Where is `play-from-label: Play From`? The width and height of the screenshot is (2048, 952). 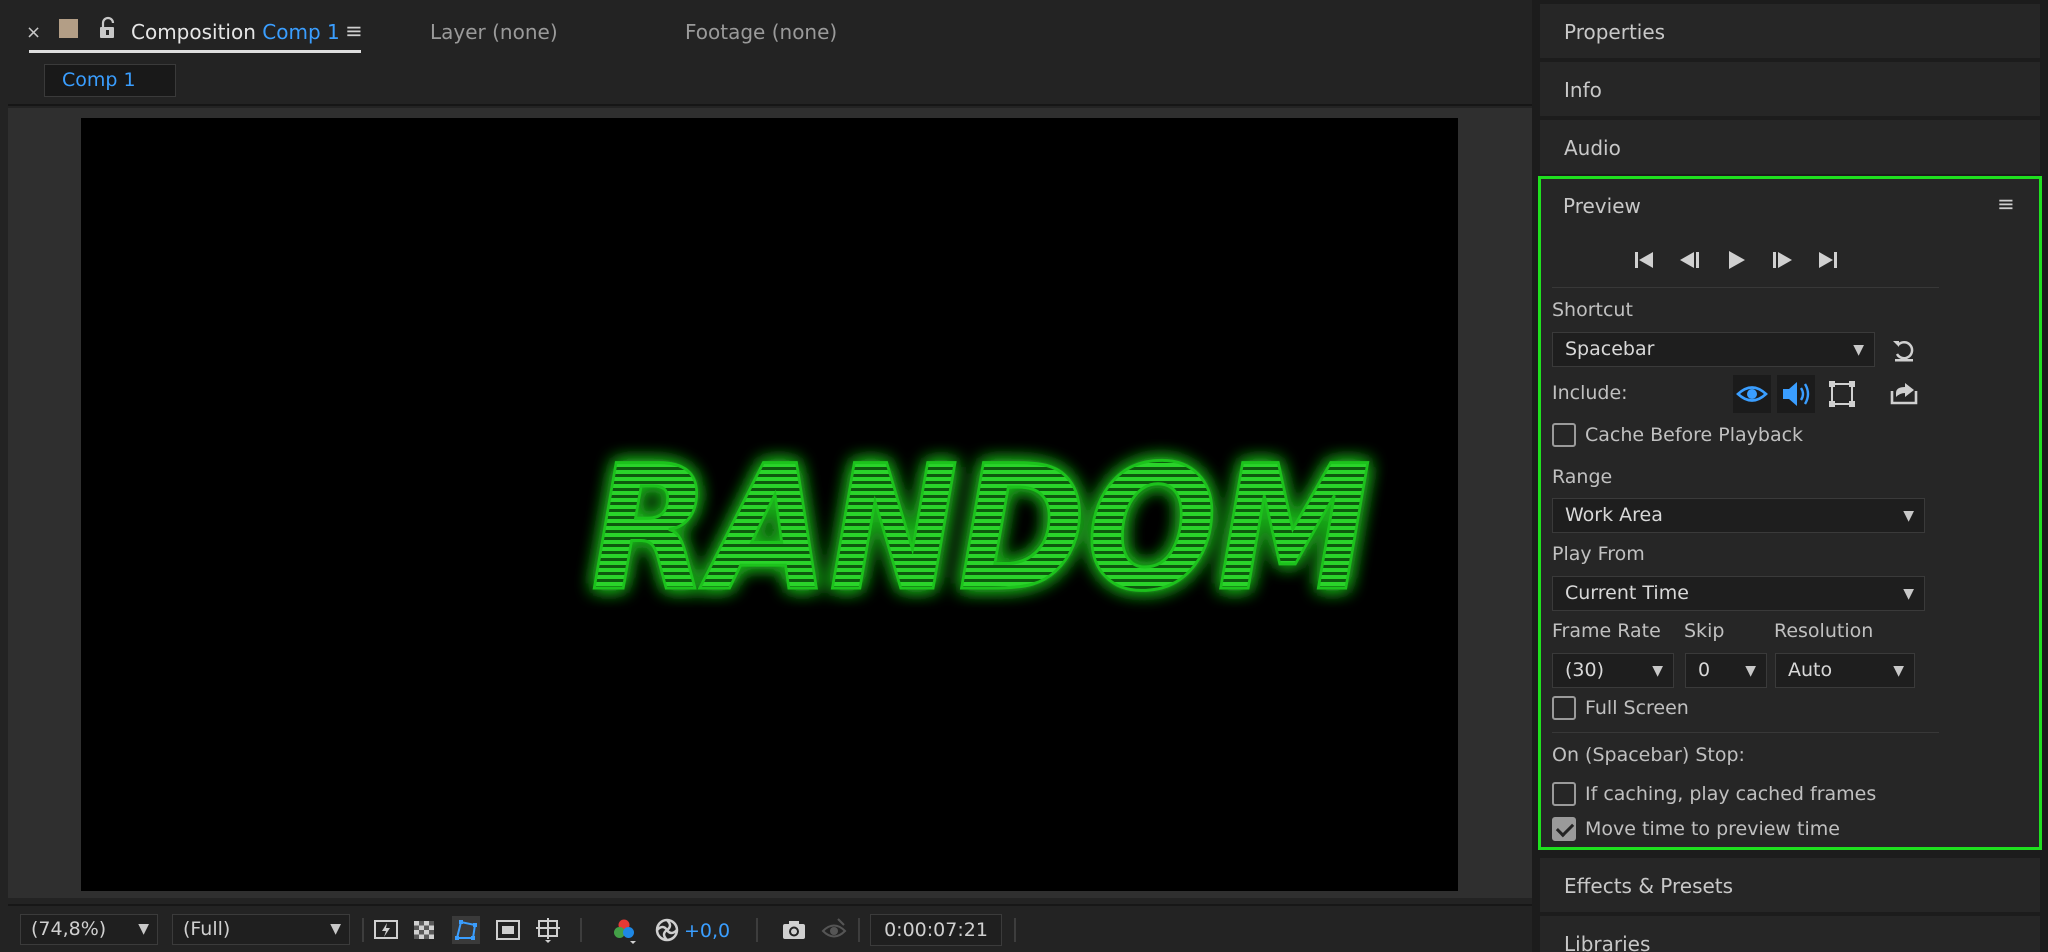 play-from-label: Play From is located at coordinates (1598, 554).